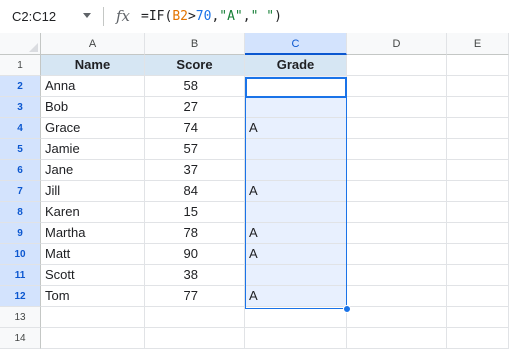 The width and height of the screenshot is (509, 349). Describe the element at coordinates (195, 191) in the screenshot. I see `score-cell: 84` at that location.